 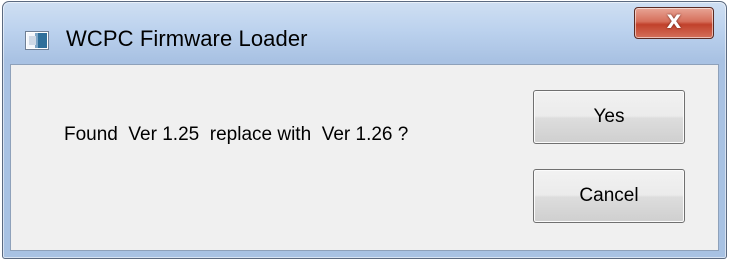 I want to click on close-button: X, so click(x=674, y=23).